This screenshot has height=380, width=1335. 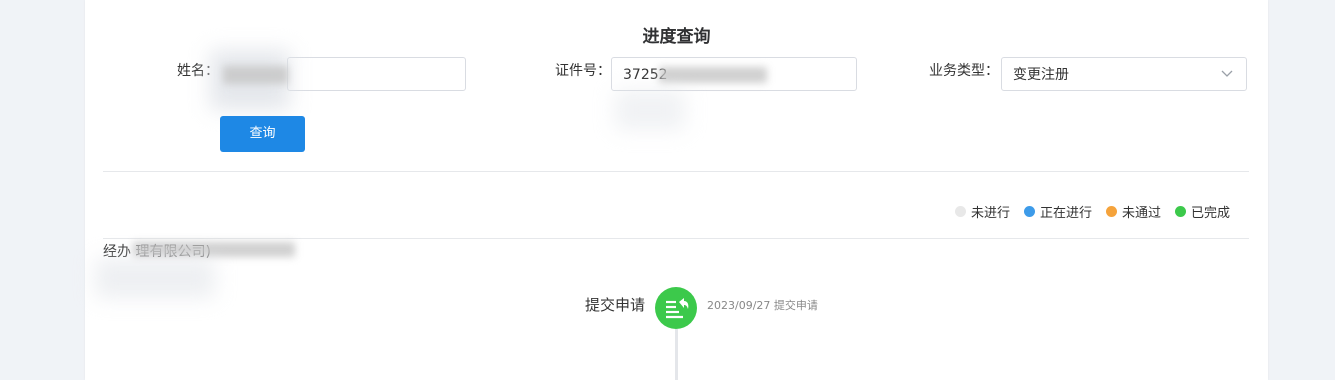 I want to click on legend-label: 未通过, so click(x=1141, y=213).